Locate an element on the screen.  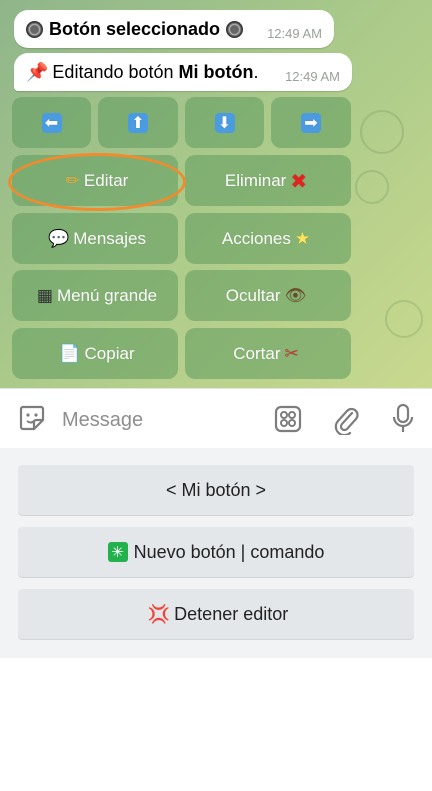
message-bubble: 📌 Editando botón Mi botón. 12:49 AM is located at coordinates (183, 72).